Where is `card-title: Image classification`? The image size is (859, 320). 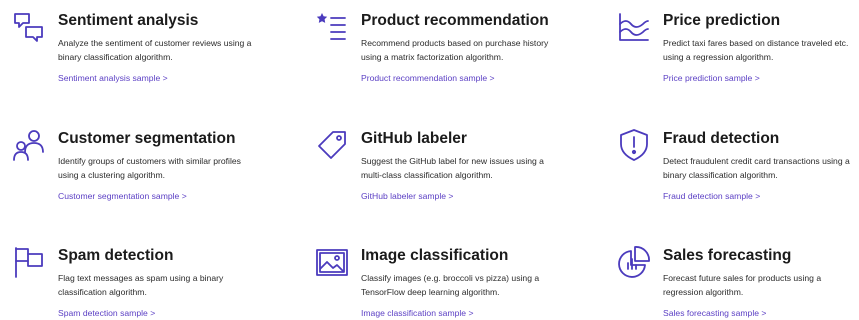
card-title: Image classification is located at coordinates (435, 255).